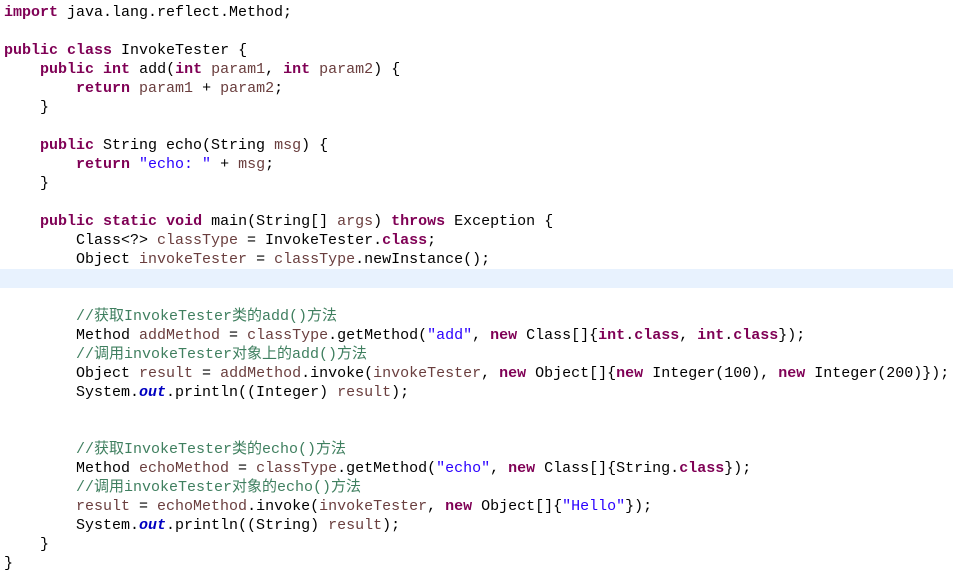  I want to click on code-line: //获取InvokeTester类的echo()方法, so click(476, 449).